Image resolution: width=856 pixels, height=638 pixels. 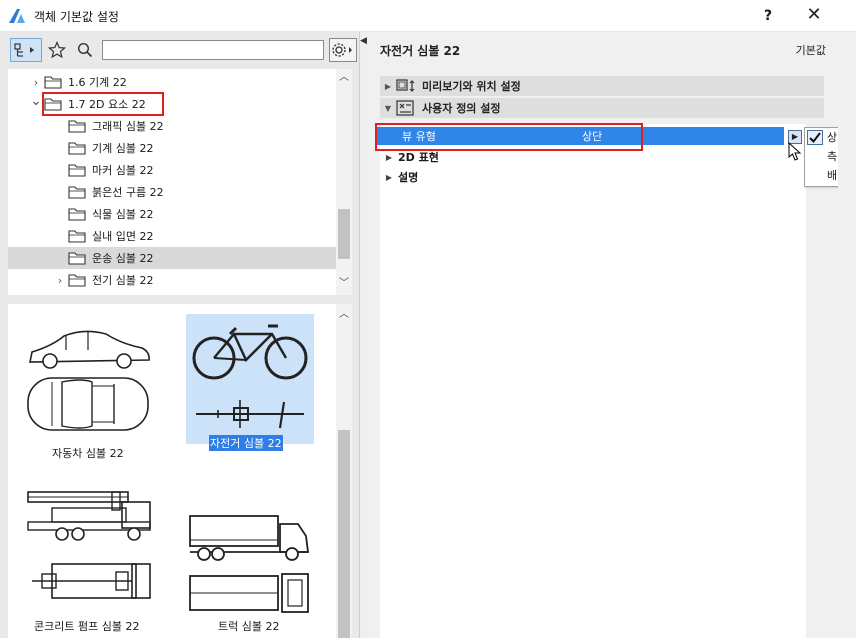 What do you see at coordinates (249, 564) in the screenshot?
I see `truck-icon` at bounding box center [249, 564].